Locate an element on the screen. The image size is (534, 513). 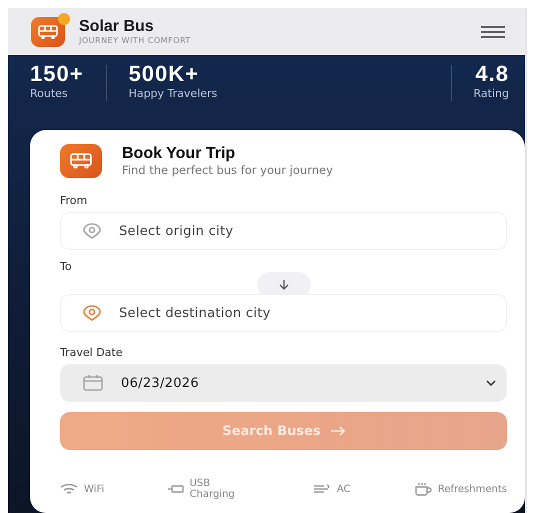
field-label: From is located at coordinates (74, 200).